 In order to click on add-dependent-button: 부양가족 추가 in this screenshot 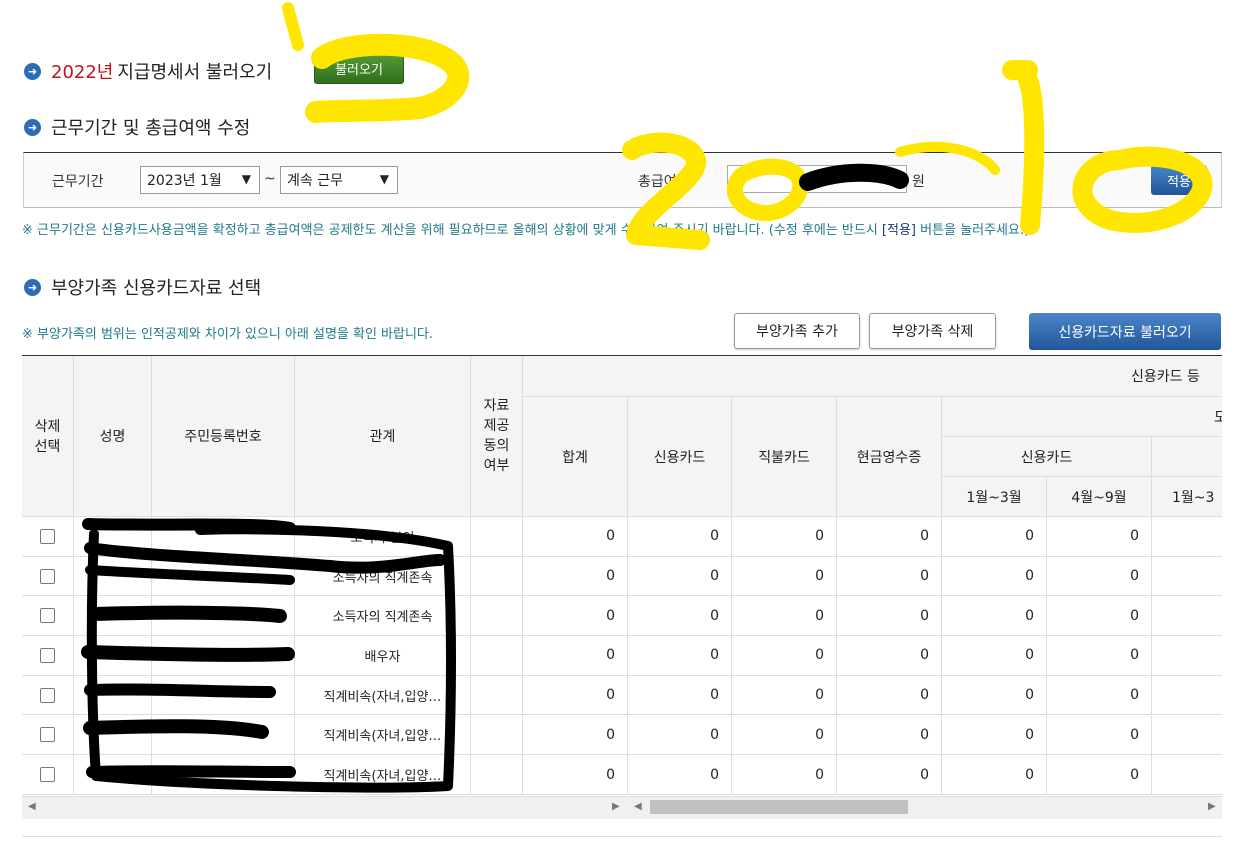, I will do `click(797, 331)`.